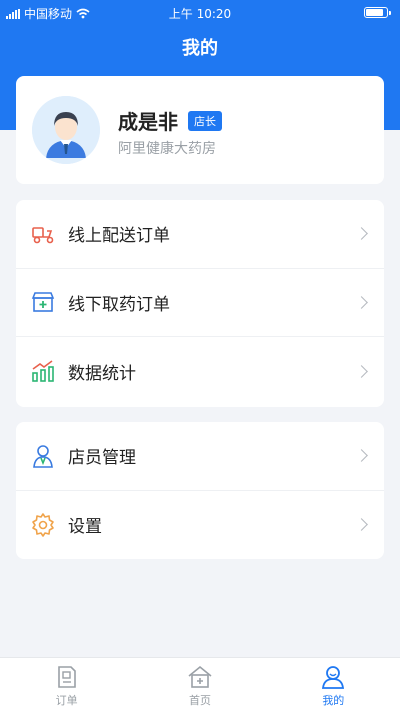  What do you see at coordinates (200, 456) in the screenshot?
I see `menu-item-staff: 店员管理` at bounding box center [200, 456].